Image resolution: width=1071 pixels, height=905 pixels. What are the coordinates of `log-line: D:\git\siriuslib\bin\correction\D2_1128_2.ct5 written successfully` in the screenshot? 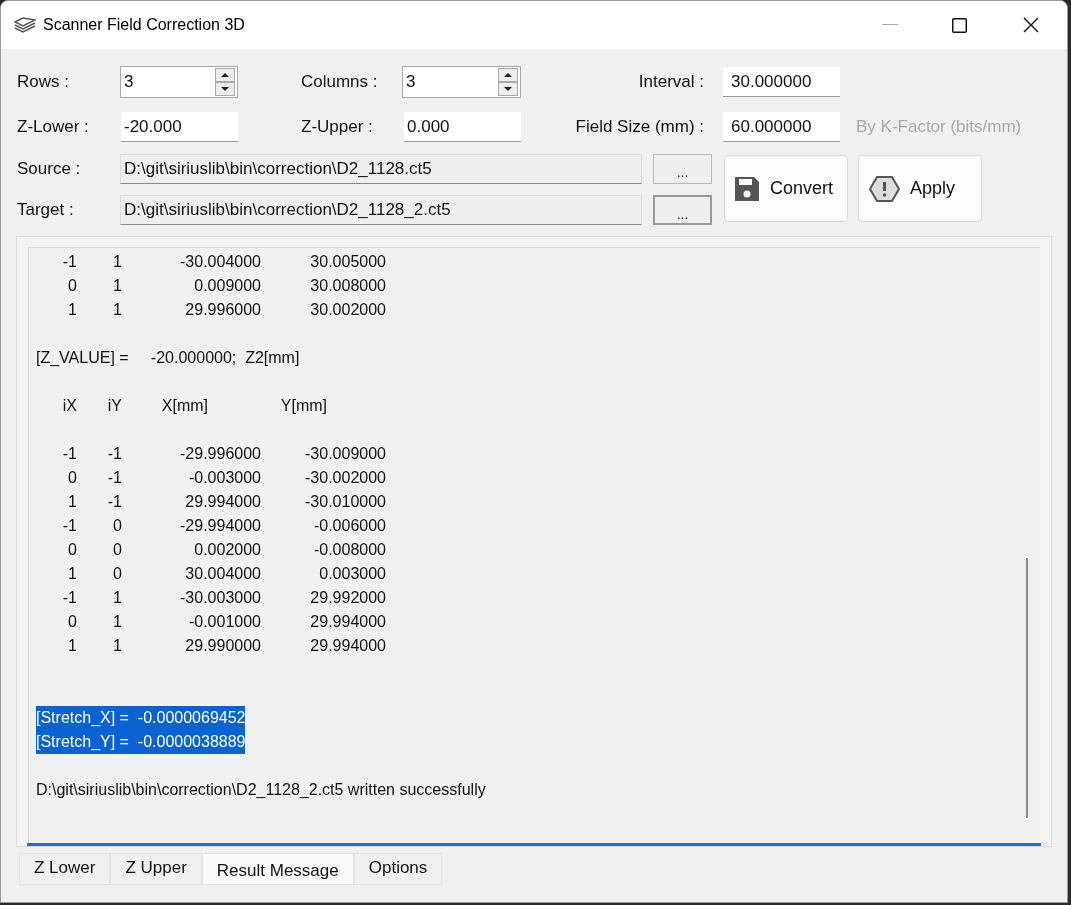 It's located at (261, 790).